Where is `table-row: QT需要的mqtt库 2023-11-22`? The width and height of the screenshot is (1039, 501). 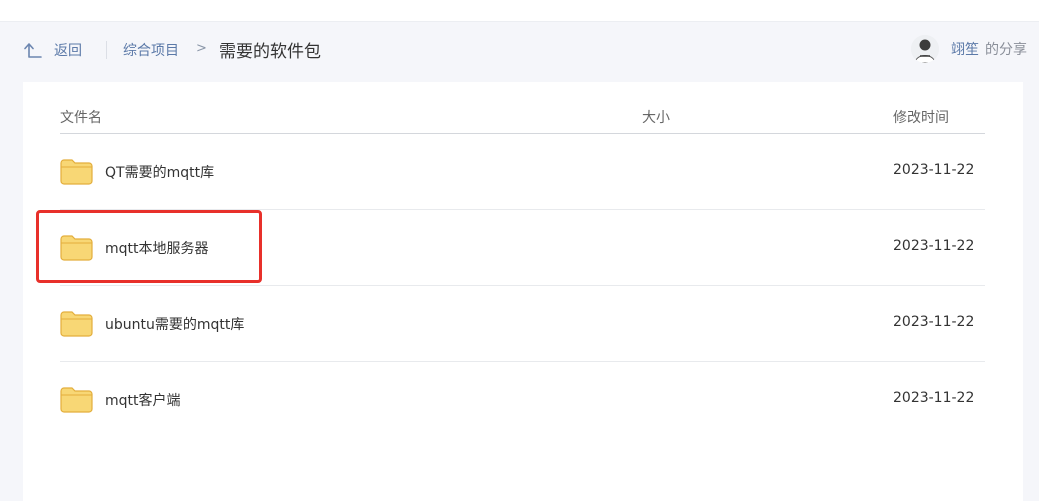
table-row: QT需要的mqtt库 2023-11-22 is located at coordinates (522, 172).